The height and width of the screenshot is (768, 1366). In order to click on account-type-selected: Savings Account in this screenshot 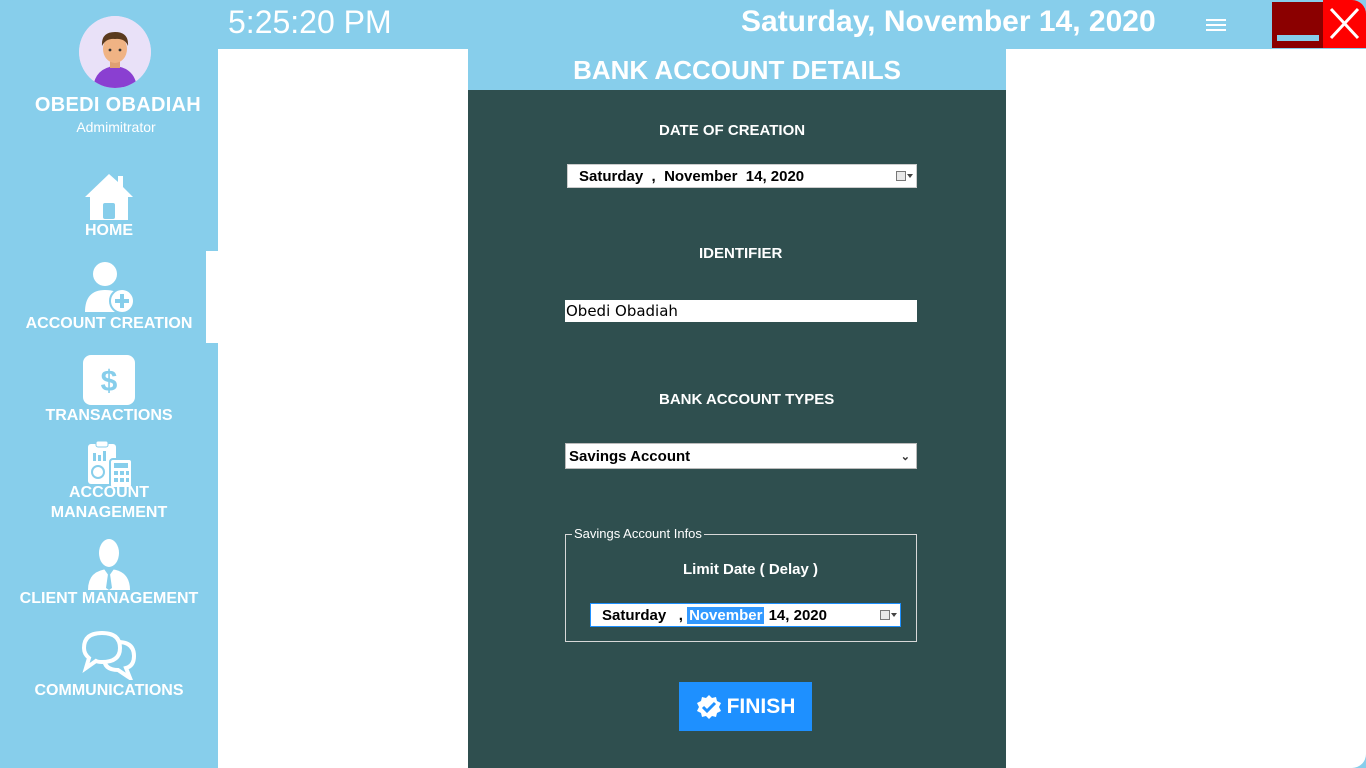, I will do `click(630, 456)`.